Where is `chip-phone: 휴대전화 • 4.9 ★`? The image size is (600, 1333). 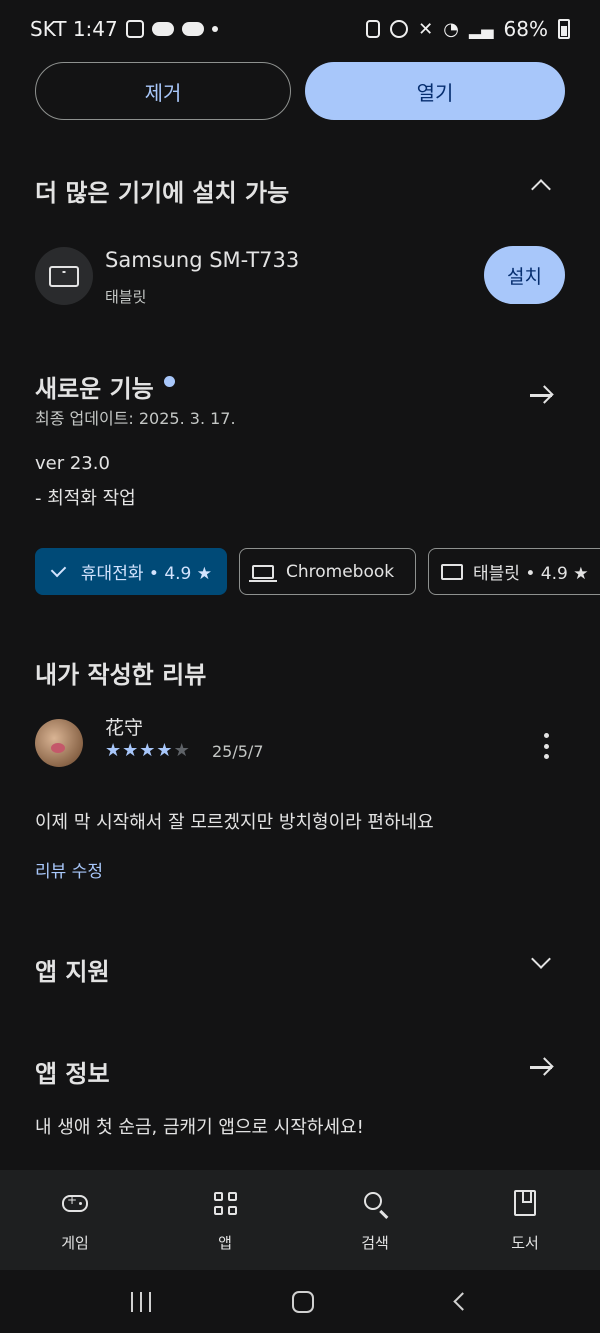 chip-phone: 휴대전화 • 4.9 ★ is located at coordinates (131, 571).